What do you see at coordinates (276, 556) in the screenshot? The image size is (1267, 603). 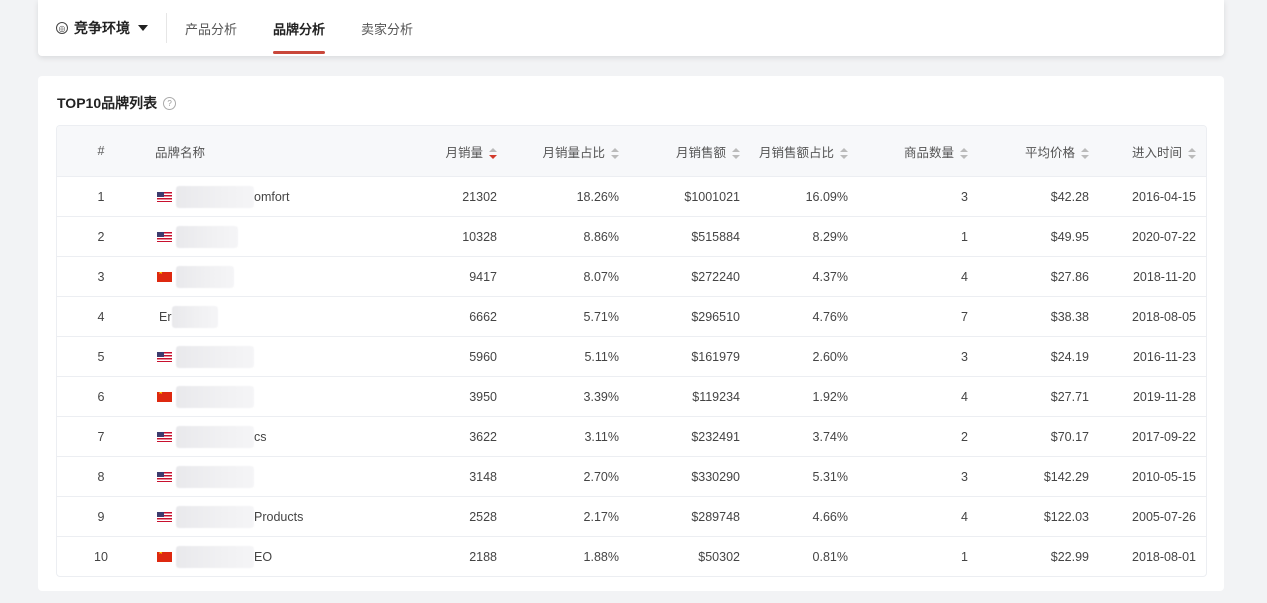 I see `row-brand: EO` at bounding box center [276, 556].